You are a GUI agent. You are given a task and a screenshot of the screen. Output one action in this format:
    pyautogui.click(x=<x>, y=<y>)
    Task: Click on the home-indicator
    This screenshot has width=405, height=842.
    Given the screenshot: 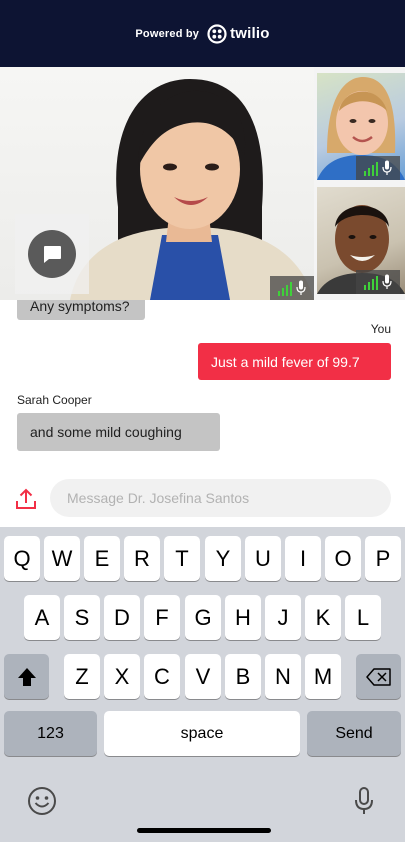 What is the action you would take?
    pyautogui.click(x=204, y=830)
    